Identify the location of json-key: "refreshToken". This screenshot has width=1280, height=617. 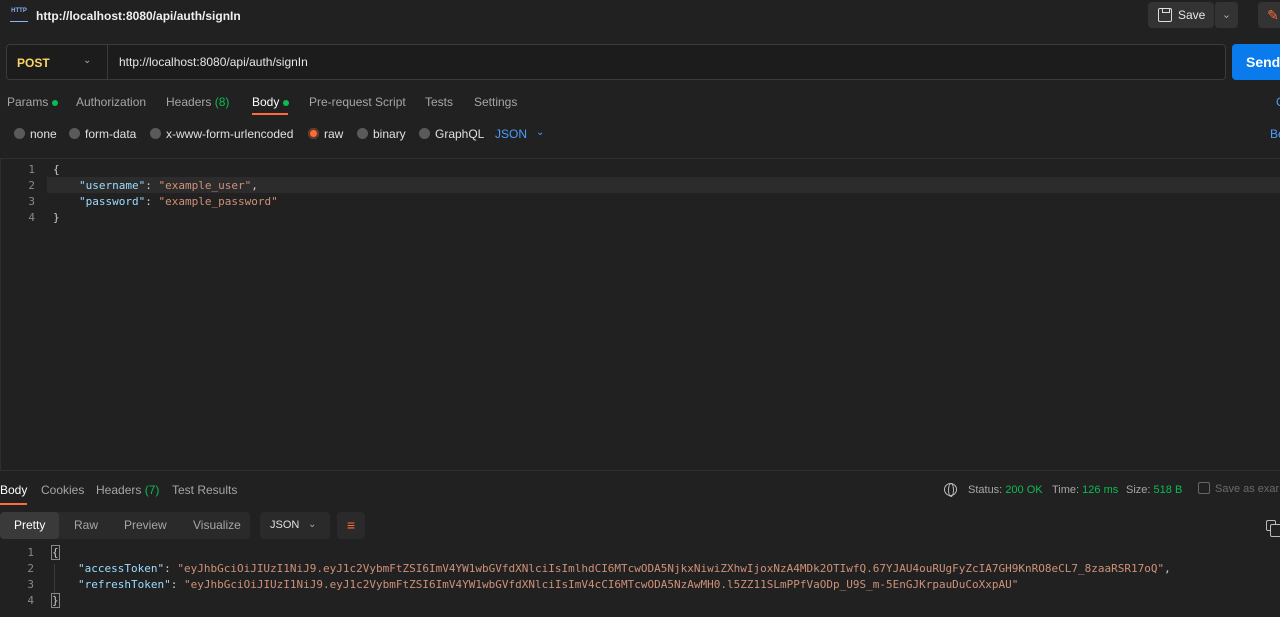
(124, 584).